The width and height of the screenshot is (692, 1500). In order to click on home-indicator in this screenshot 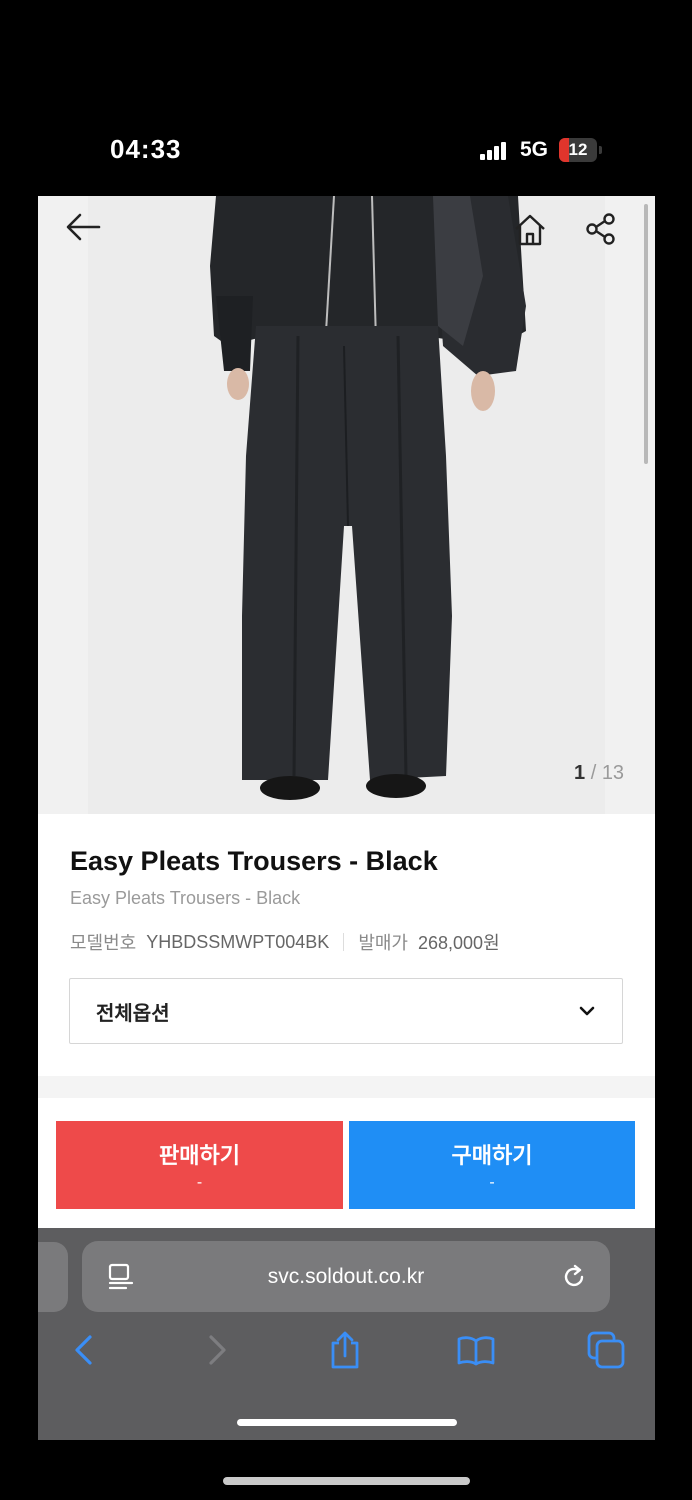, I will do `click(347, 1422)`.